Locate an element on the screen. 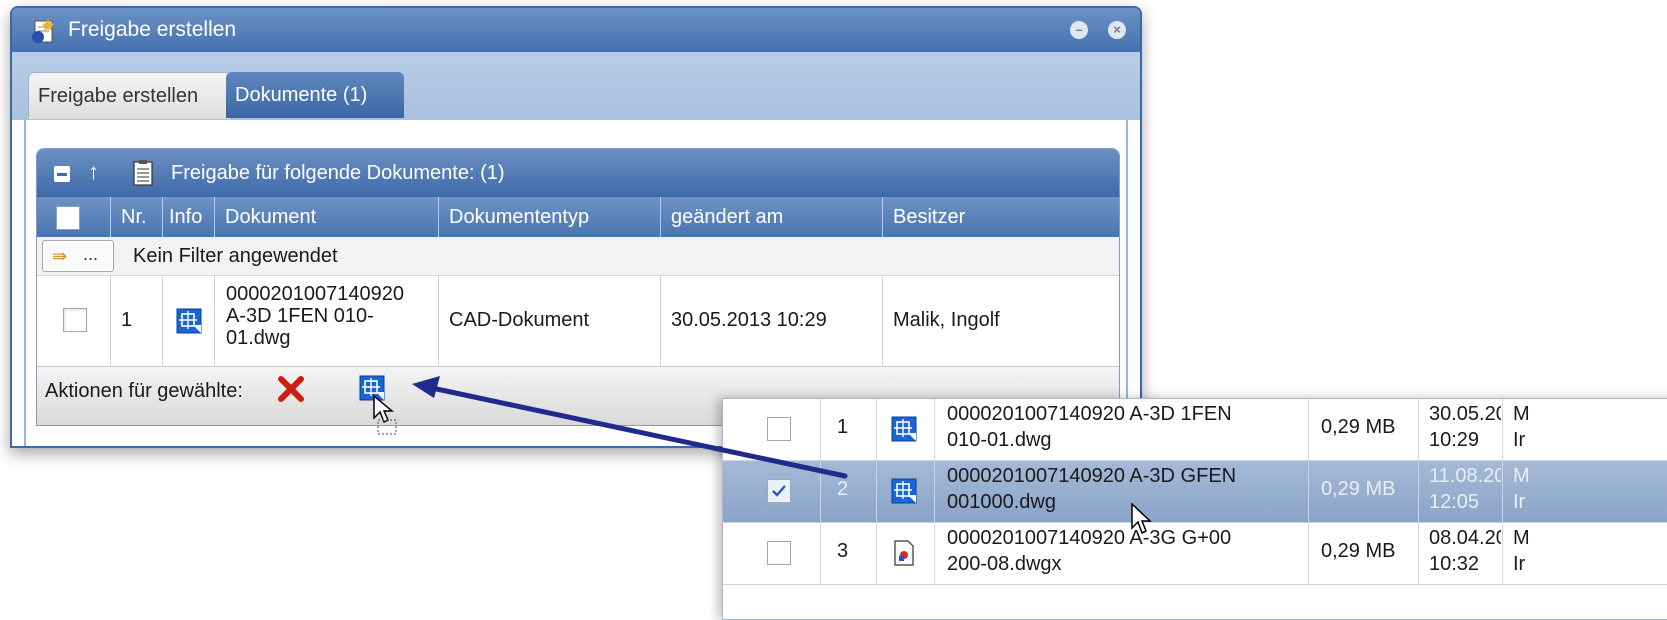 The height and width of the screenshot is (620, 1667). row-dokumententyp-cell: CAD-Dokument is located at coordinates (550, 321).